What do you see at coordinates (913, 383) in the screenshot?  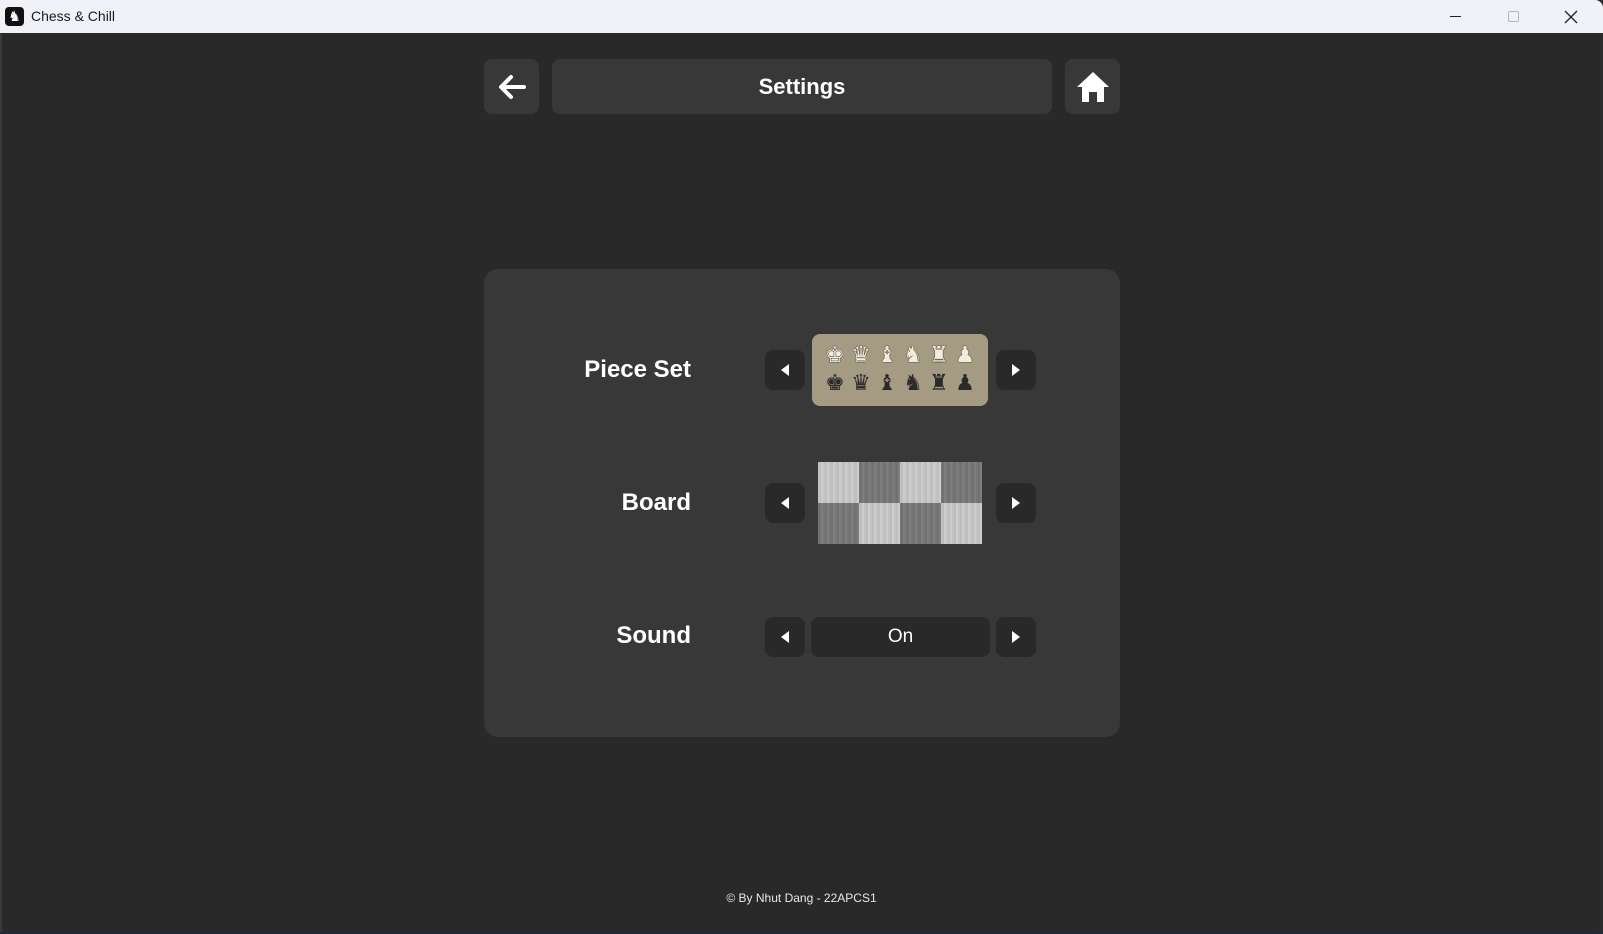 I see `black-knight-icon: ♞` at bounding box center [913, 383].